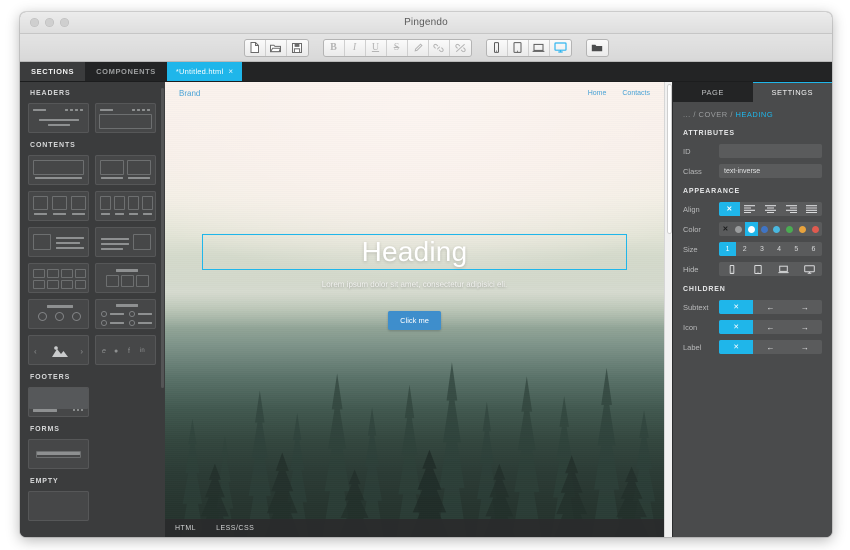 This screenshot has width=850, height=550. What do you see at coordinates (789, 229) in the screenshot?
I see `color-swatch-green` at bounding box center [789, 229].